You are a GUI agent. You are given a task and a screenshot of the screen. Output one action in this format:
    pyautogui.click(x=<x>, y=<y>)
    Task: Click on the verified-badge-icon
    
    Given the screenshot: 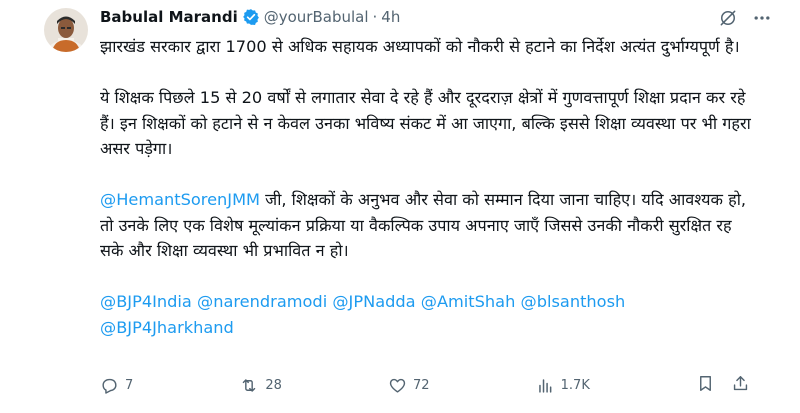 What is the action you would take?
    pyautogui.click(x=251, y=17)
    